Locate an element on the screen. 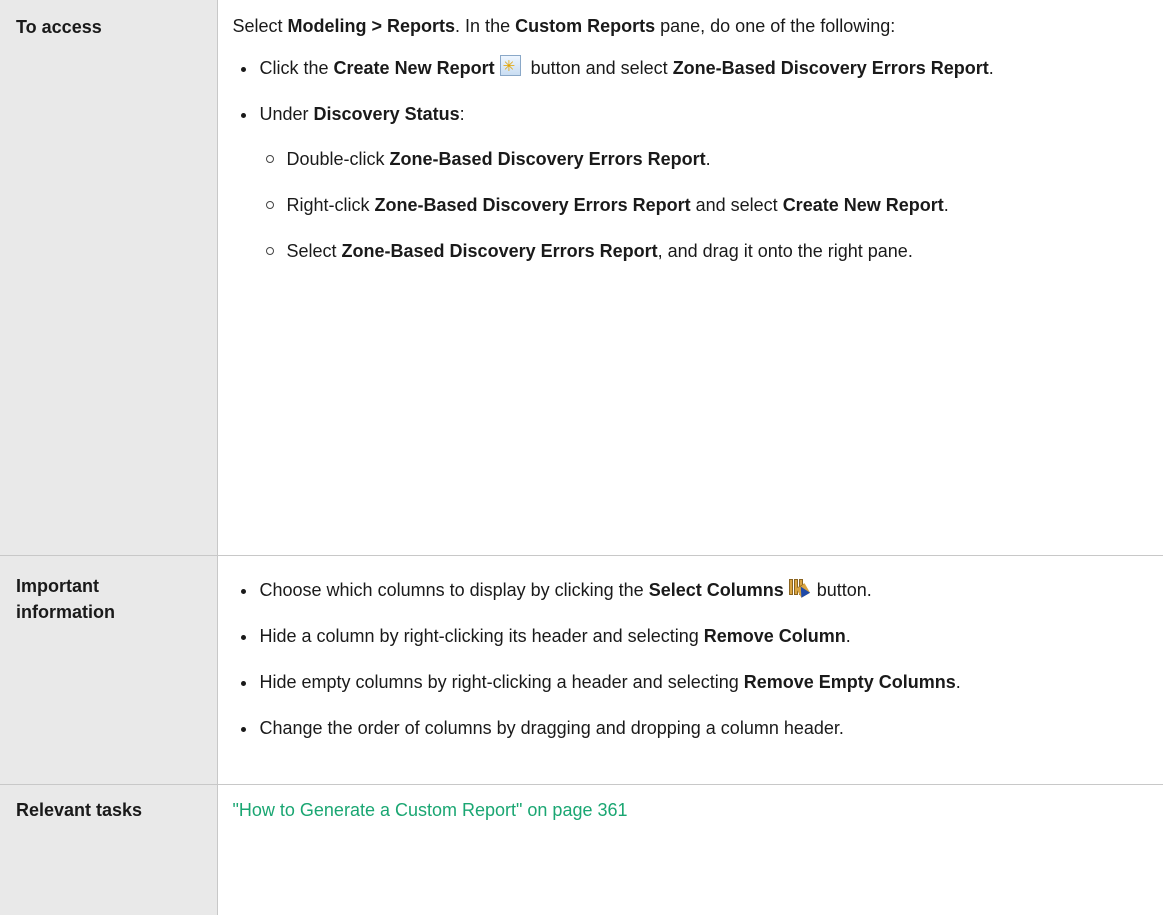  pane-name: Custom Reports is located at coordinates (585, 26).